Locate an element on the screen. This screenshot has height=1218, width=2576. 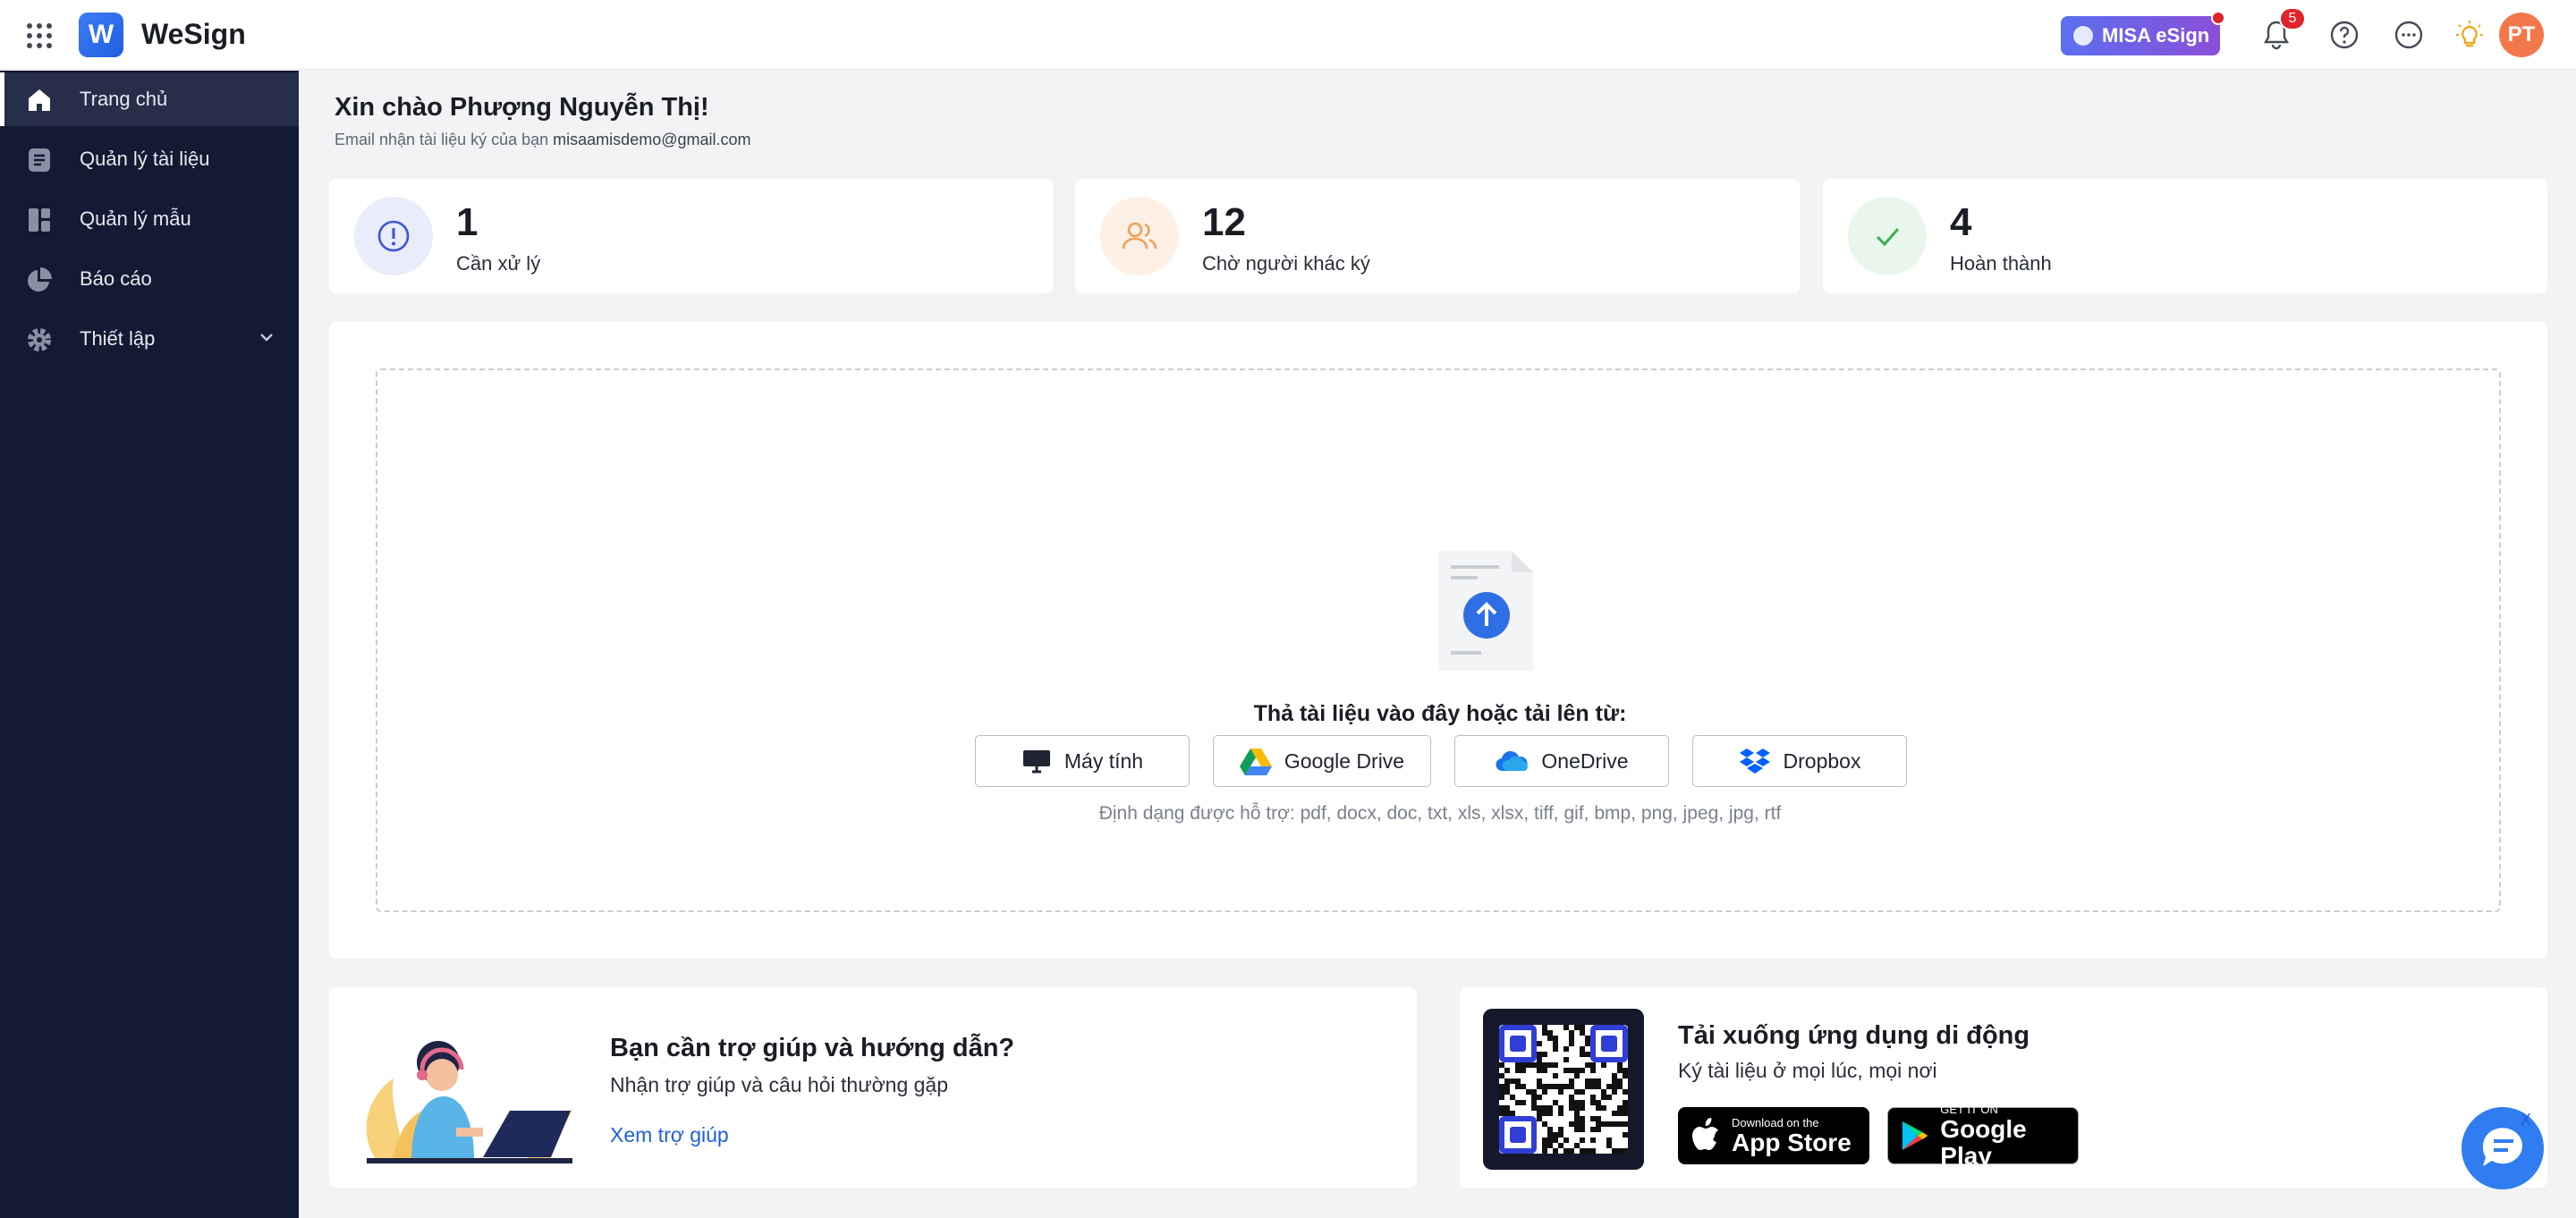
checkmark-icon is located at coordinates (1887, 236).